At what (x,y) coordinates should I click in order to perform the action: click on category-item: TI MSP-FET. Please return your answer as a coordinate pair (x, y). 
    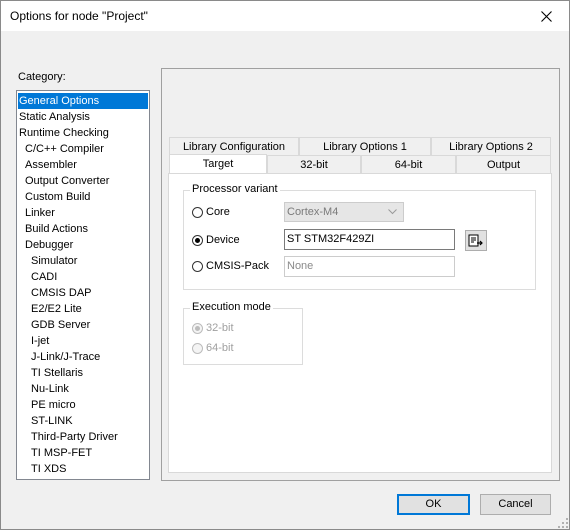
    Looking at the image, I should click on (83, 453).